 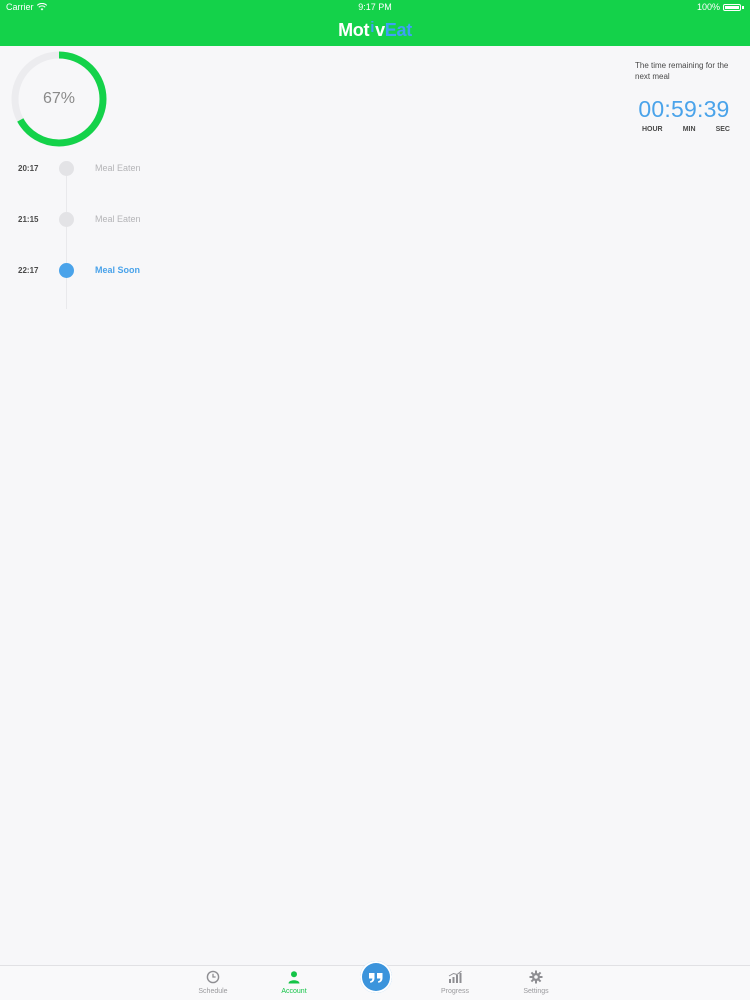 What do you see at coordinates (732, 7) in the screenshot?
I see `battery-icon` at bounding box center [732, 7].